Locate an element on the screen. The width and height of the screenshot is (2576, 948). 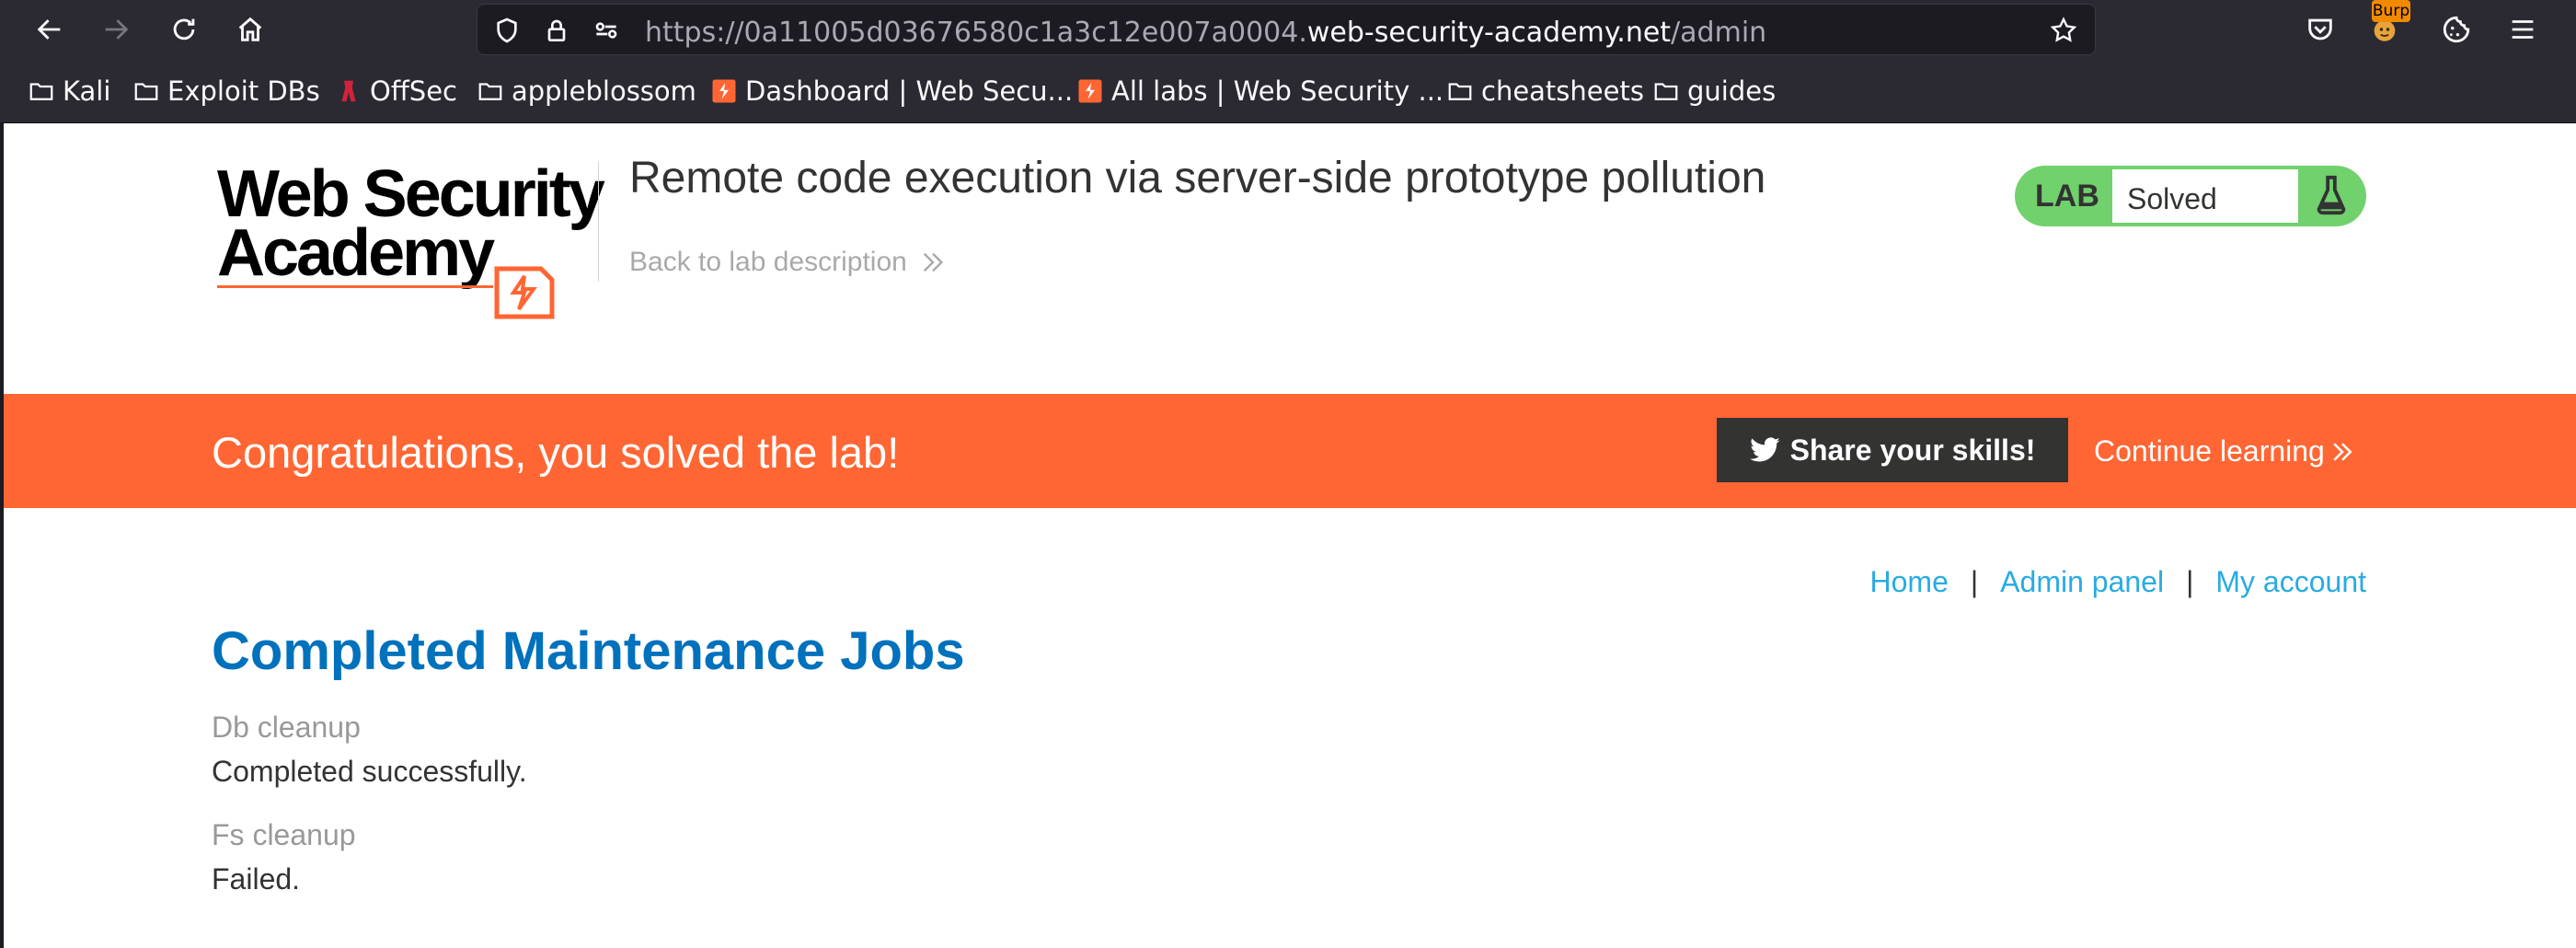
bookmark-exploit-dbs: Exploit DBs is located at coordinates (226, 91).